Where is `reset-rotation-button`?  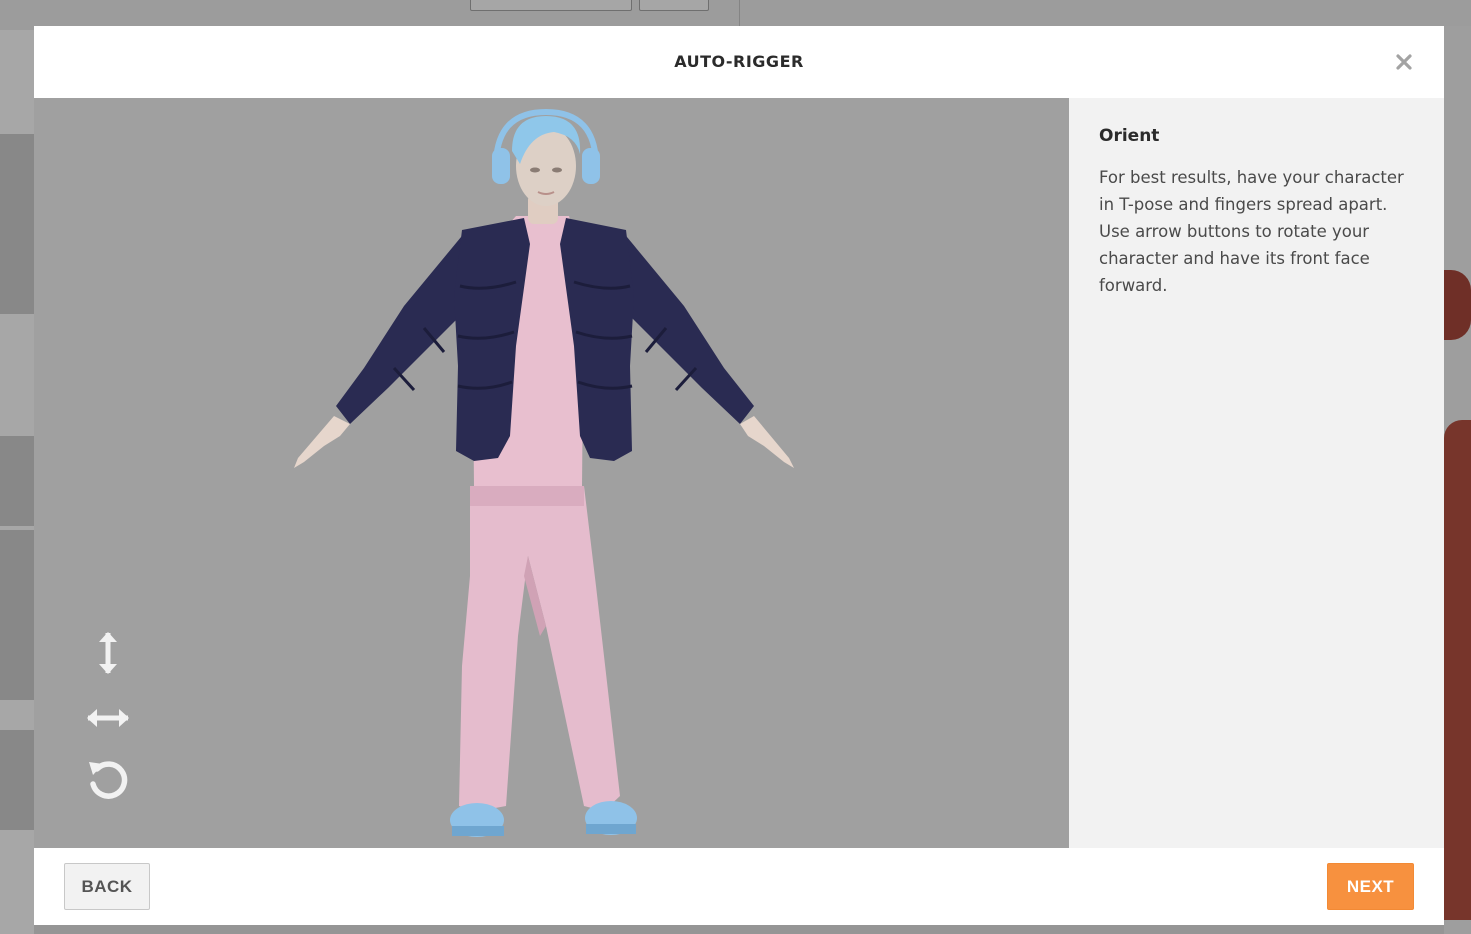
reset-rotation-button is located at coordinates (108, 781).